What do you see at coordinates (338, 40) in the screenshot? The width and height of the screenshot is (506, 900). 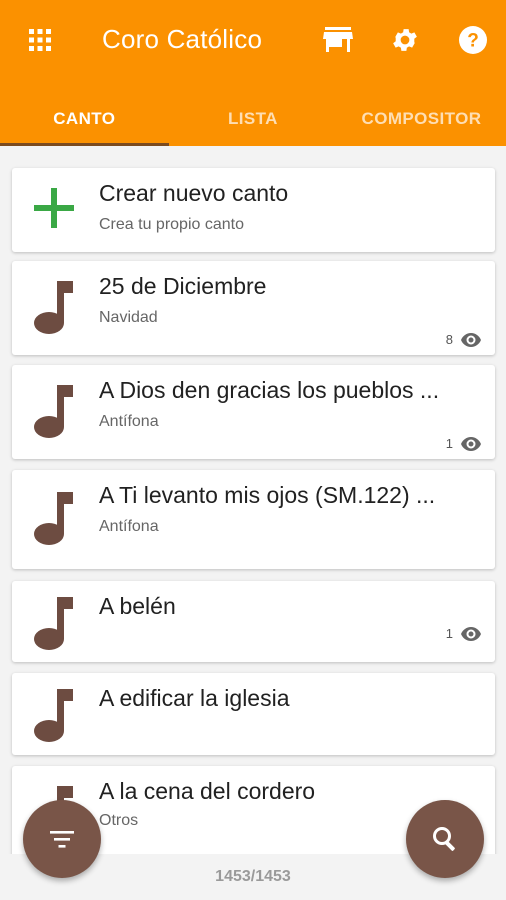 I see `store-icon` at bounding box center [338, 40].